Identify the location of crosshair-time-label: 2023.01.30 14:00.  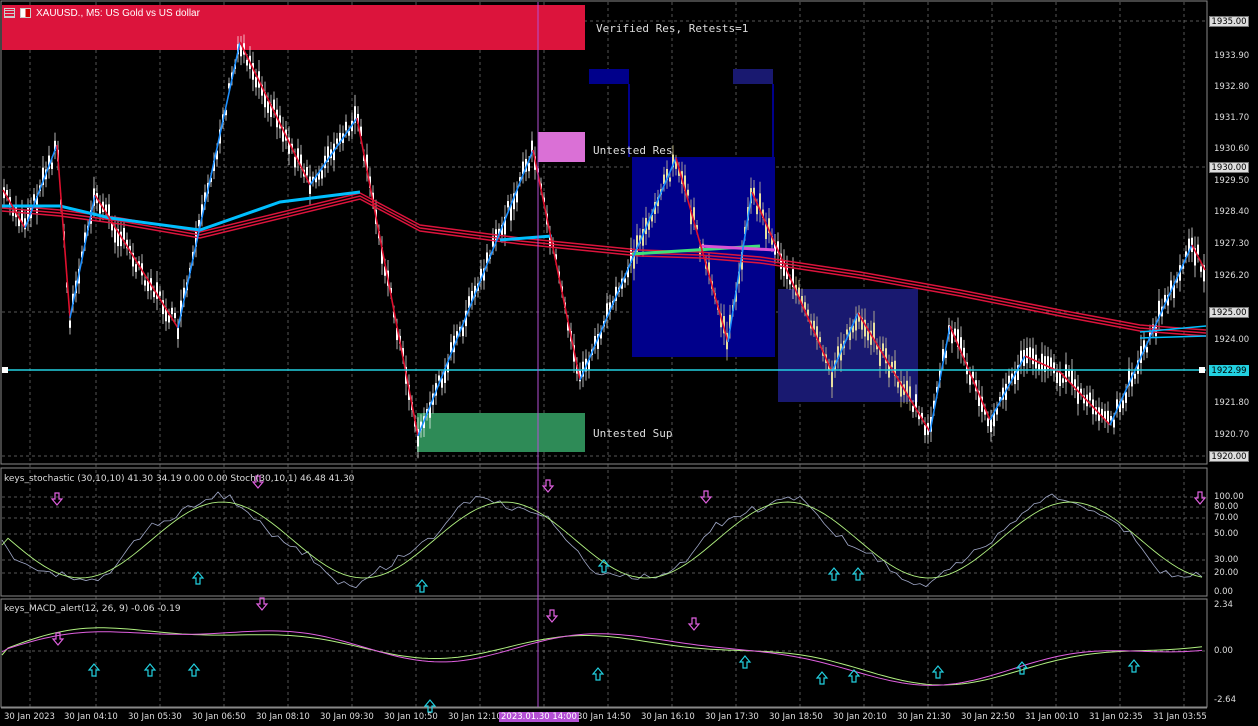
(539, 717).